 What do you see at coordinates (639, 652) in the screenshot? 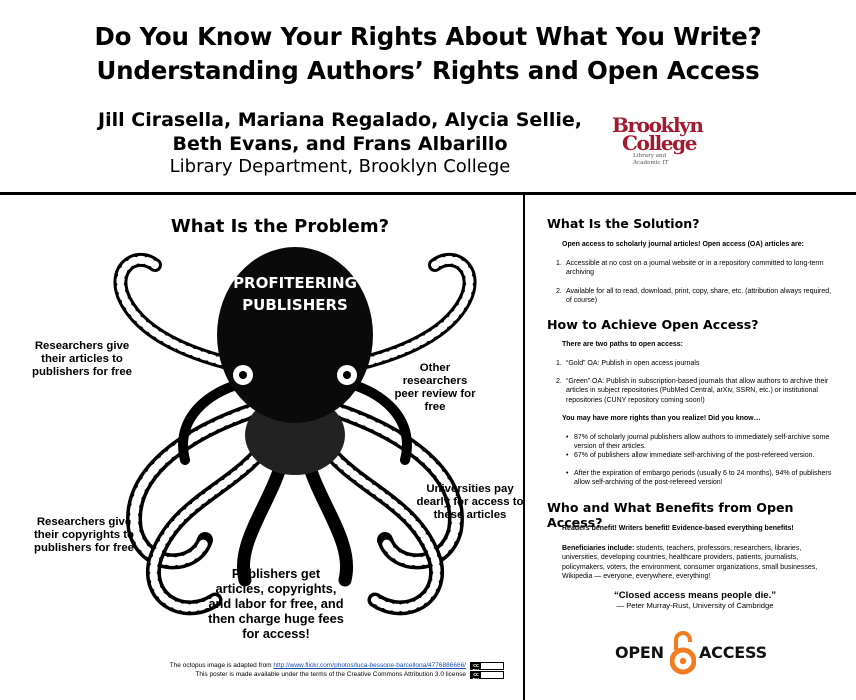
I see `oa-logo-open: OPEN` at bounding box center [639, 652].